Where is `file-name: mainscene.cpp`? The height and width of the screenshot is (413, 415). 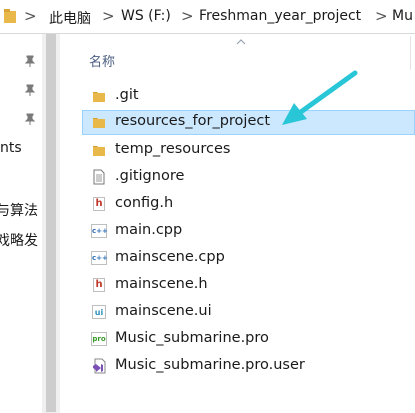
file-name: mainscene.cpp is located at coordinates (170, 257).